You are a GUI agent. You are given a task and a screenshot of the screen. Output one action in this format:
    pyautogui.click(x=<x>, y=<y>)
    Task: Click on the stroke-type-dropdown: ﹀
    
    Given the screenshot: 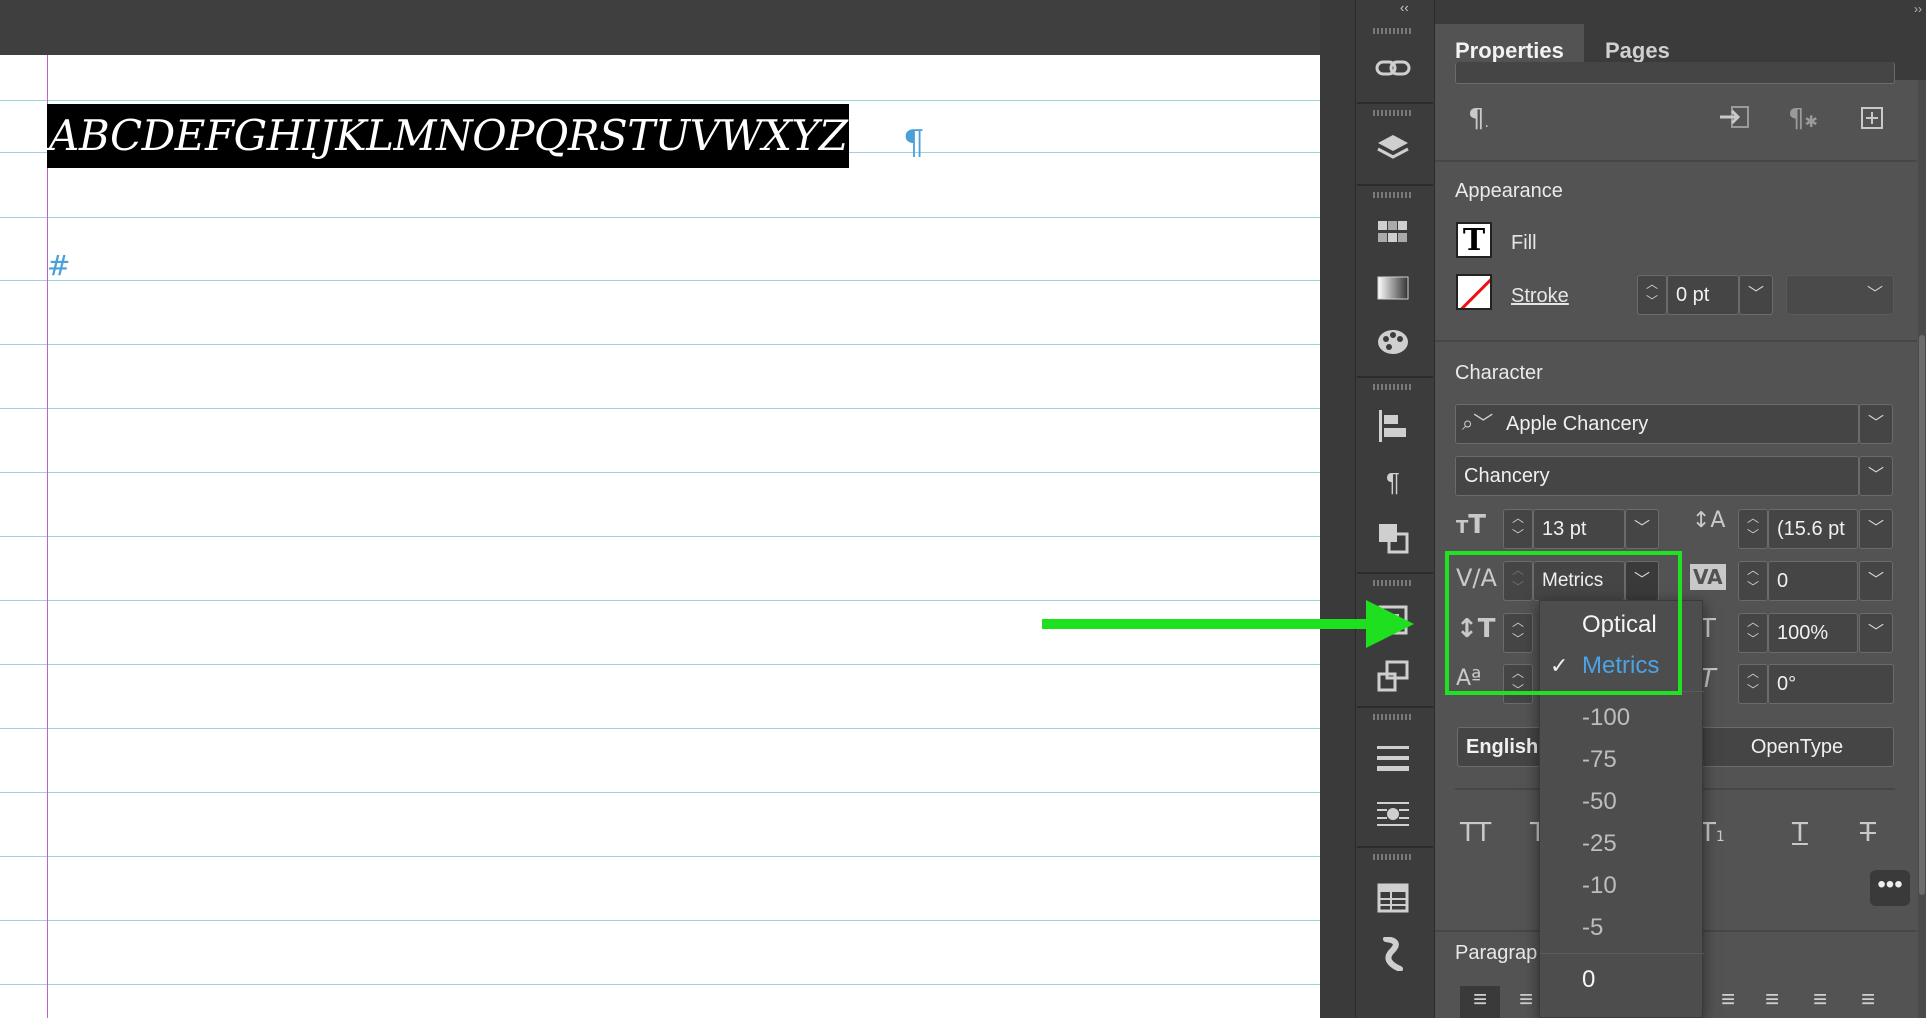 What is the action you would take?
    pyautogui.click(x=1840, y=295)
    